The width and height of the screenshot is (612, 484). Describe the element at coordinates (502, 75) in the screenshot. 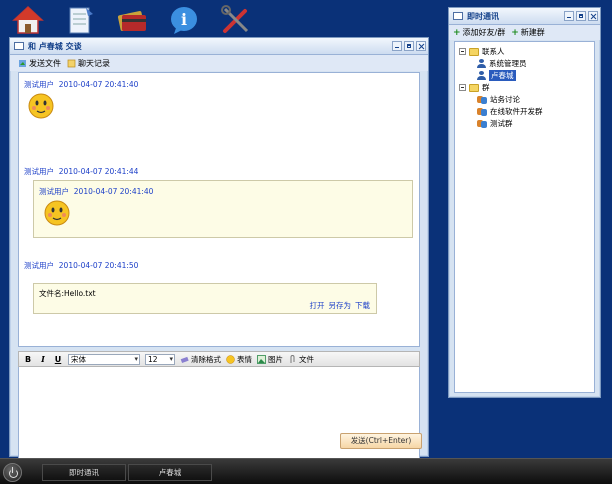

I see `contact-label: 卢春城` at that location.